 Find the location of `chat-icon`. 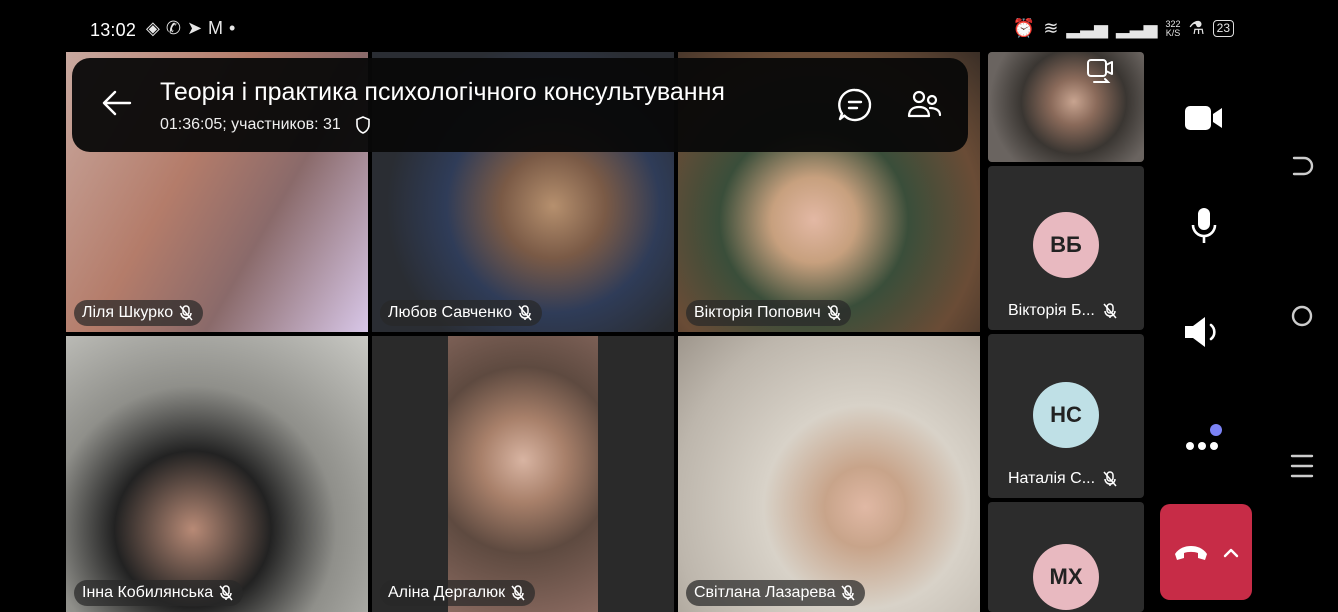

chat-icon is located at coordinates (855, 105).